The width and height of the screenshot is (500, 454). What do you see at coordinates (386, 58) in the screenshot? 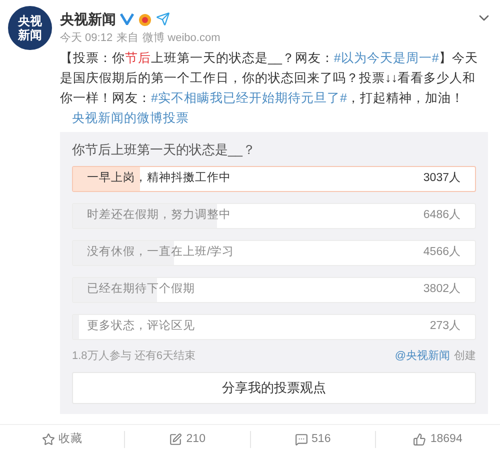
I see `hashtag-link: #以为今天是周一#` at bounding box center [386, 58].